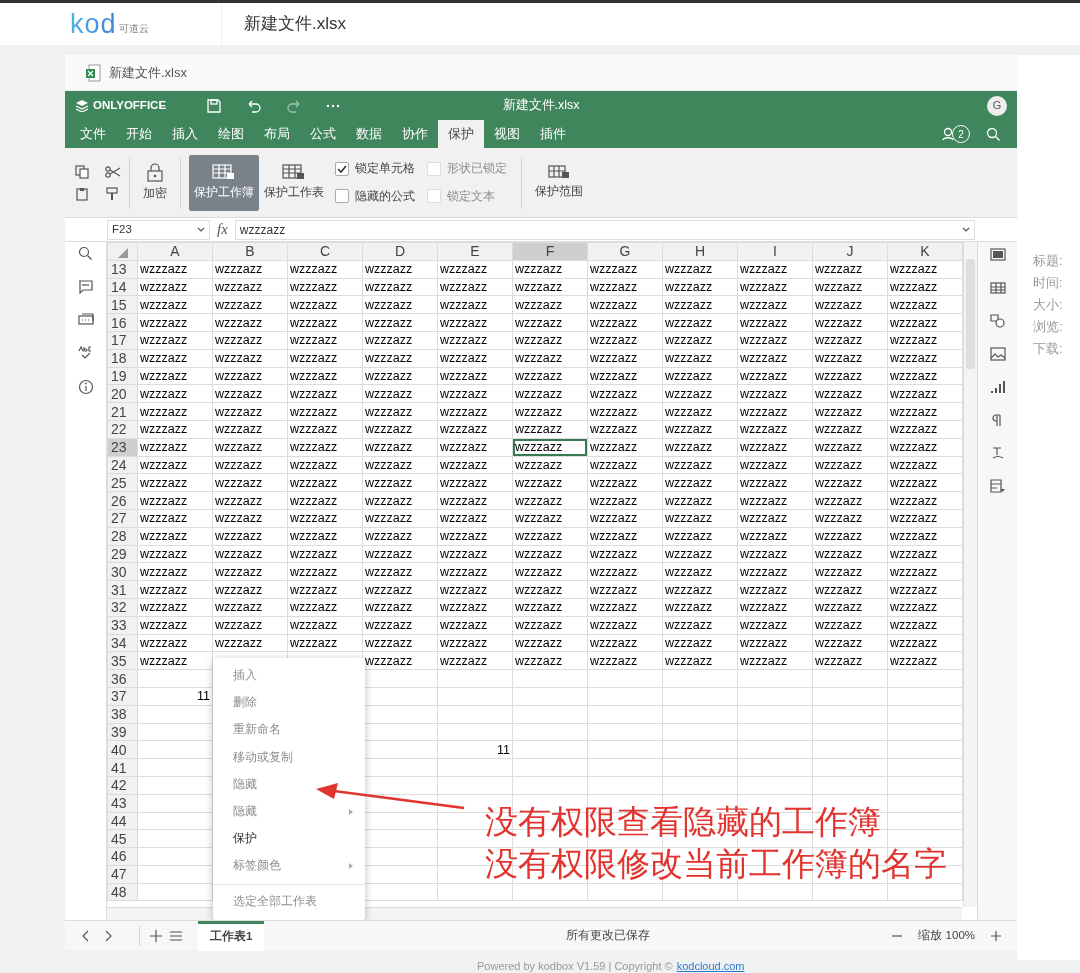 The height and width of the screenshot is (973, 1080). Describe the element at coordinates (231, 134) in the screenshot. I see `menu-tab: 绘图` at that location.